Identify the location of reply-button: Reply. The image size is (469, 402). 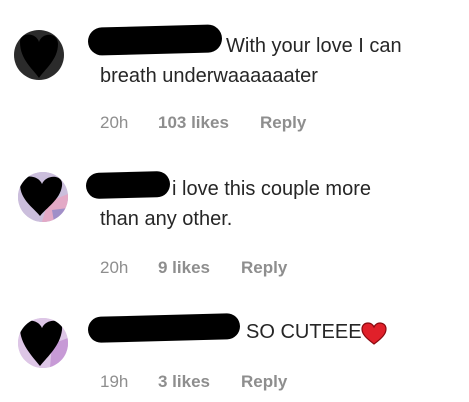
(264, 382).